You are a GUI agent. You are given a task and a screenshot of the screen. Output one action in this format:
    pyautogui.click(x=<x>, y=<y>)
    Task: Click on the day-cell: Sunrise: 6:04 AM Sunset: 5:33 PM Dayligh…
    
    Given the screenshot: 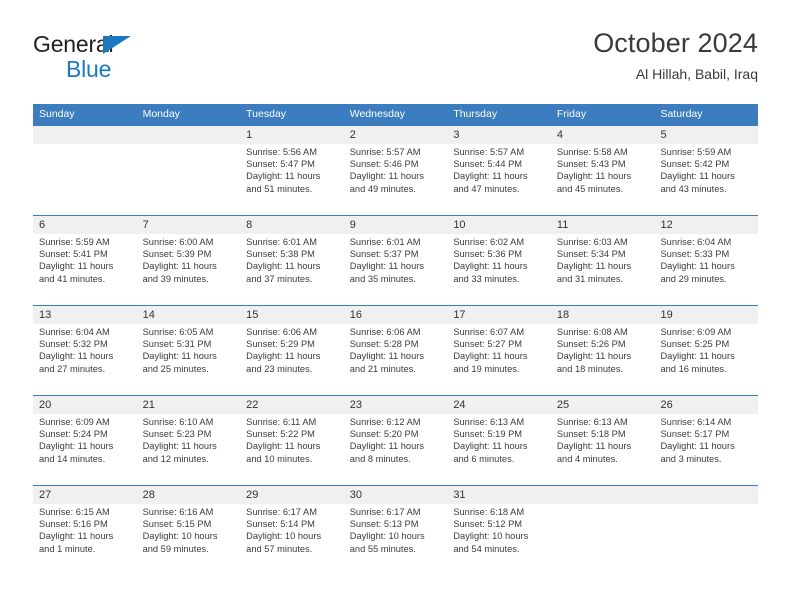 What is the action you would take?
    pyautogui.click(x=706, y=269)
    